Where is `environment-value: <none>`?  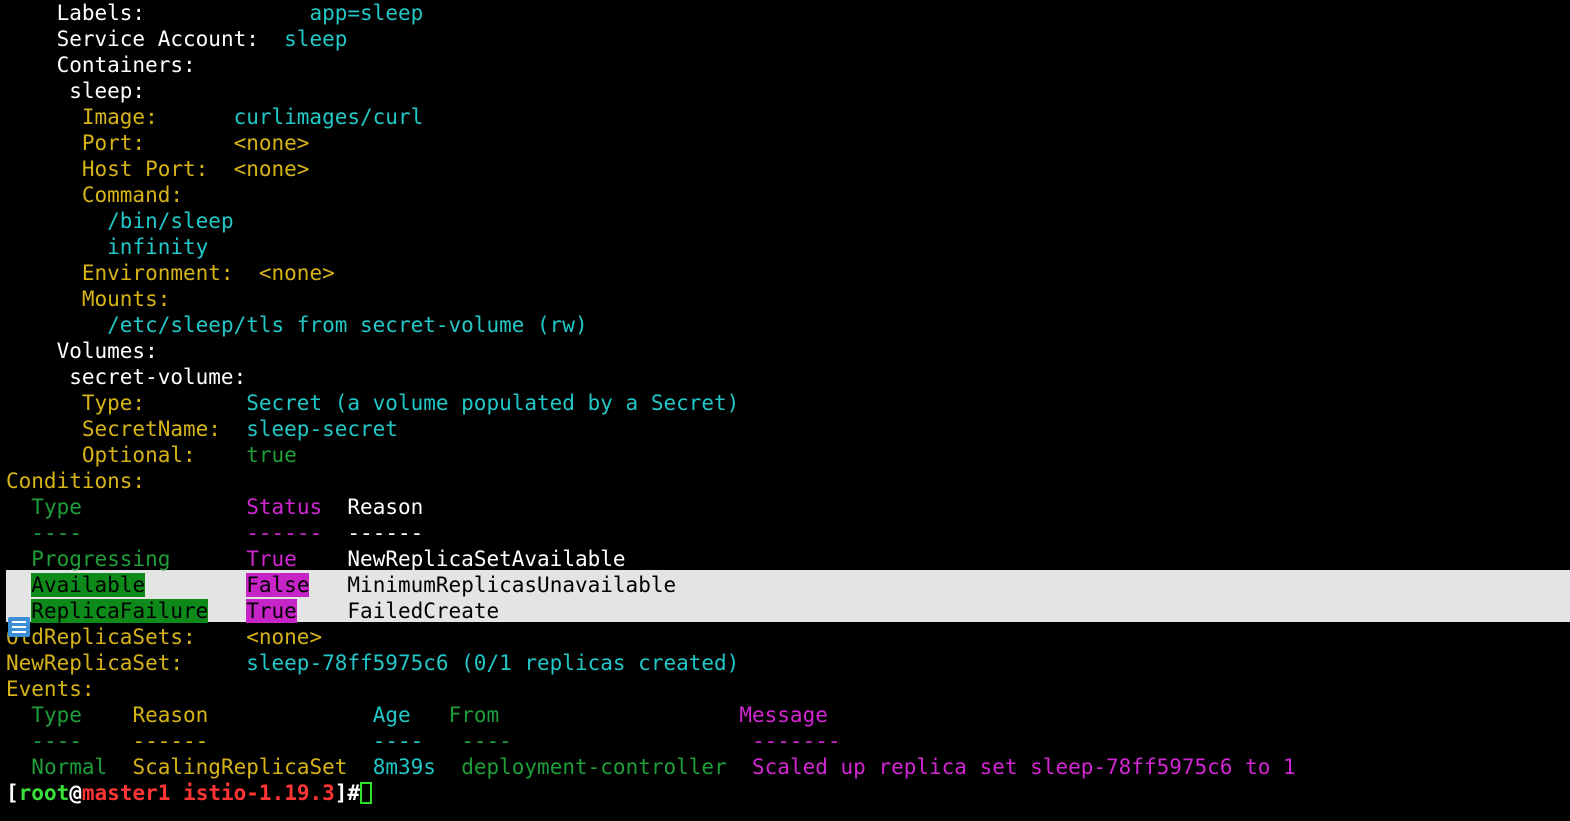
environment-value: <none> is located at coordinates (296, 273).